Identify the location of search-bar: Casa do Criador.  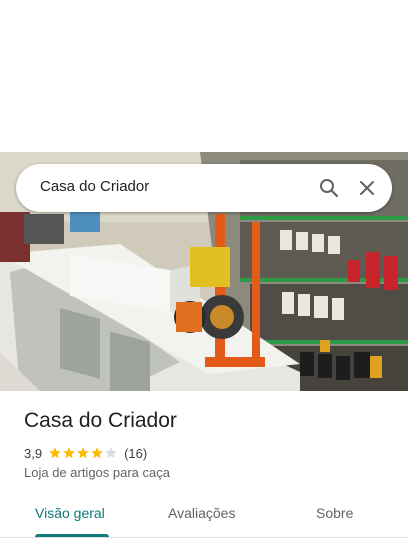
(204, 188).